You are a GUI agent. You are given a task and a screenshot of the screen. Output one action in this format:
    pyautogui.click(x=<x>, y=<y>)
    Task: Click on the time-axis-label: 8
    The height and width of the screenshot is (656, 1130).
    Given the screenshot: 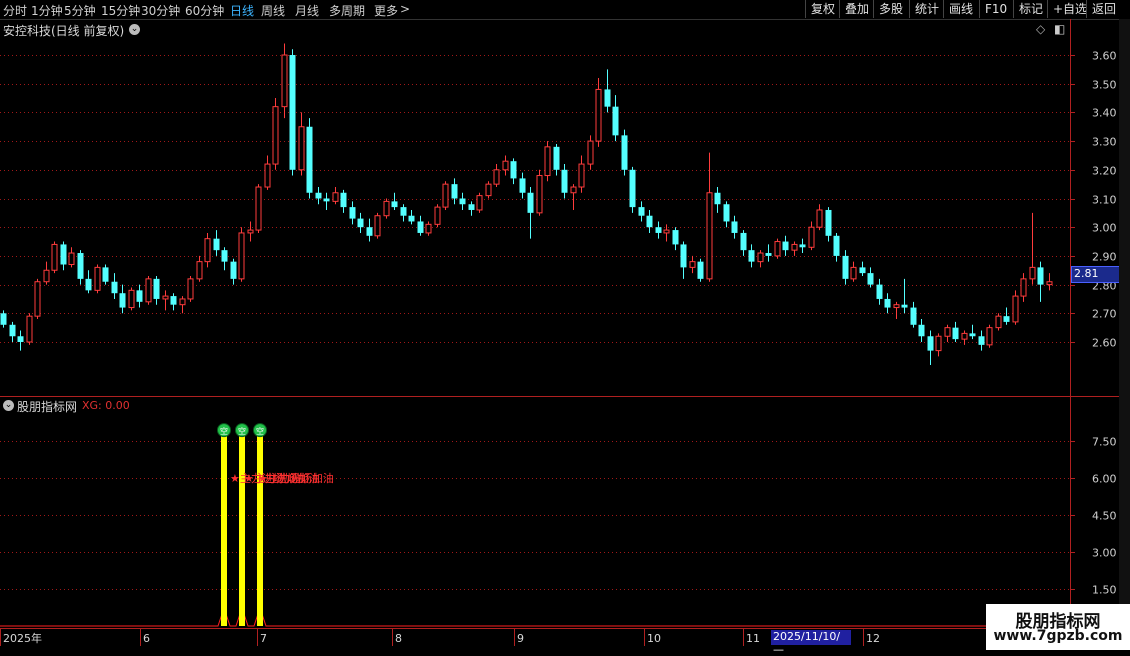 What is the action you would take?
    pyautogui.click(x=398, y=638)
    